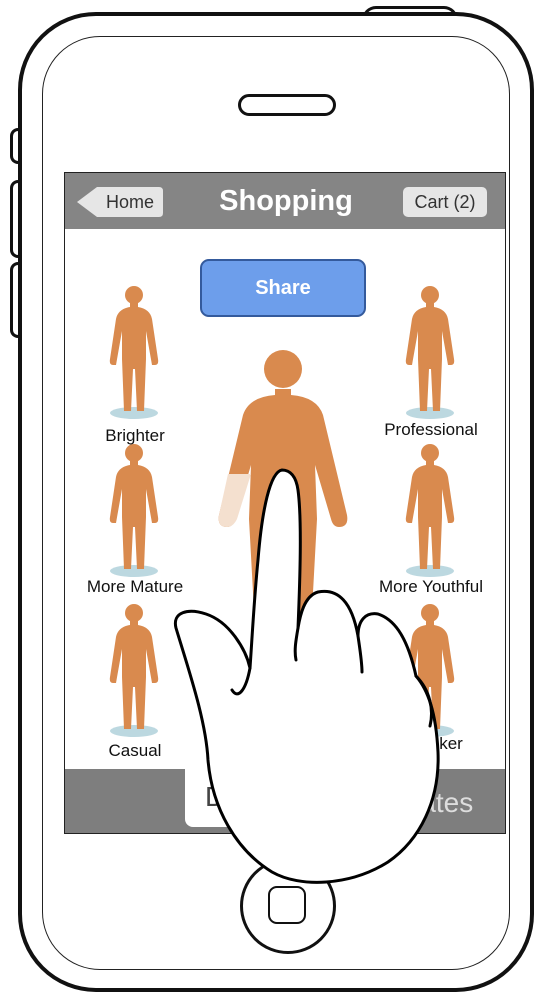 The image size is (545, 998). What do you see at coordinates (431, 586) in the screenshot?
I see `label-more-youthful: More Youthful` at bounding box center [431, 586].